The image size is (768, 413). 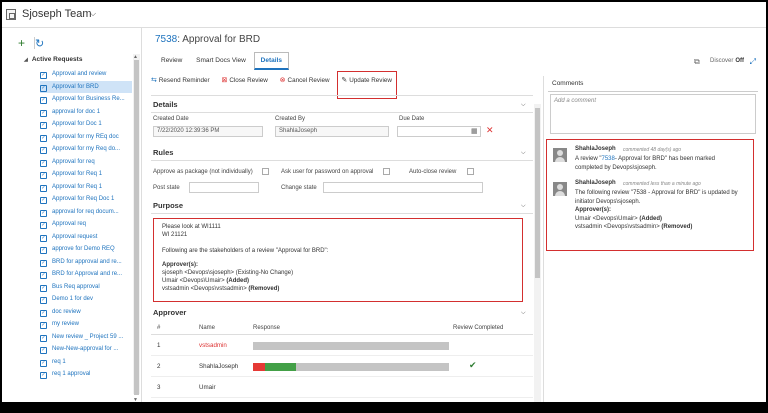 I want to click on ask-password-label: Ask user for password on approval, so click(x=327, y=172).